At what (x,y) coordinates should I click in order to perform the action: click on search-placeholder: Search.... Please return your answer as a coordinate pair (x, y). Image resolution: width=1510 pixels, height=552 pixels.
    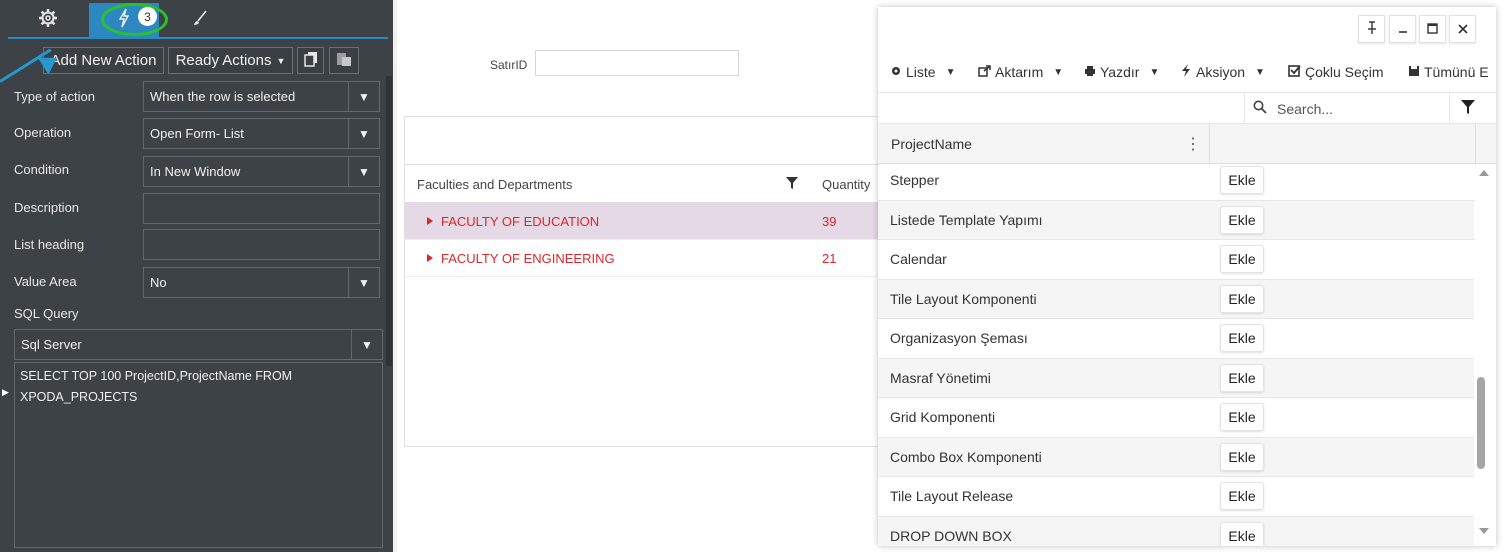
    Looking at the image, I should click on (1305, 108).